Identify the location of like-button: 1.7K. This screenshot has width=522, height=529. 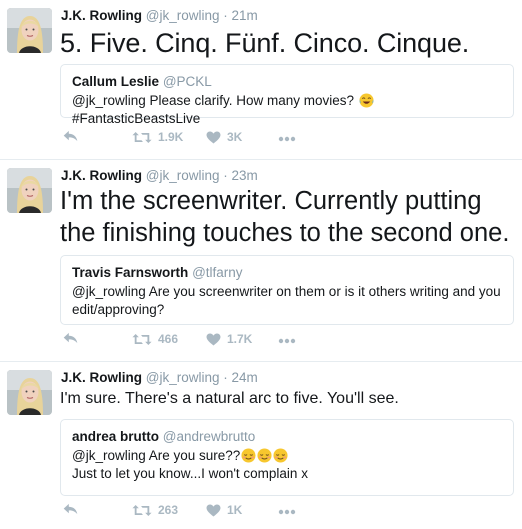
(229, 339).